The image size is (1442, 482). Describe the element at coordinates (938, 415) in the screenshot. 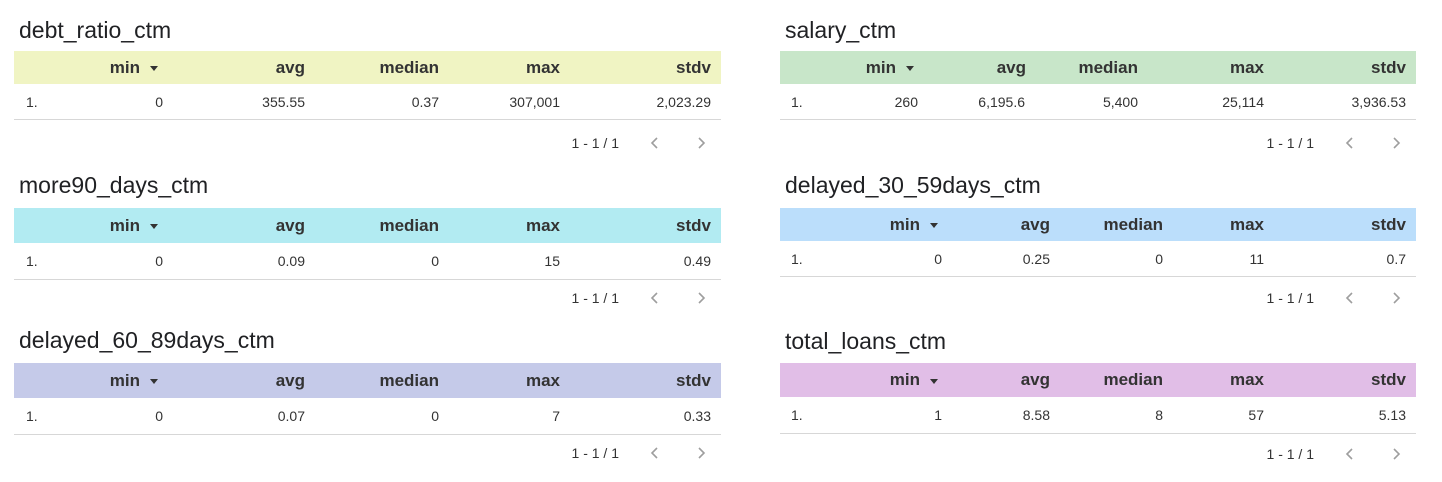

I see `cell-min: 1` at that location.